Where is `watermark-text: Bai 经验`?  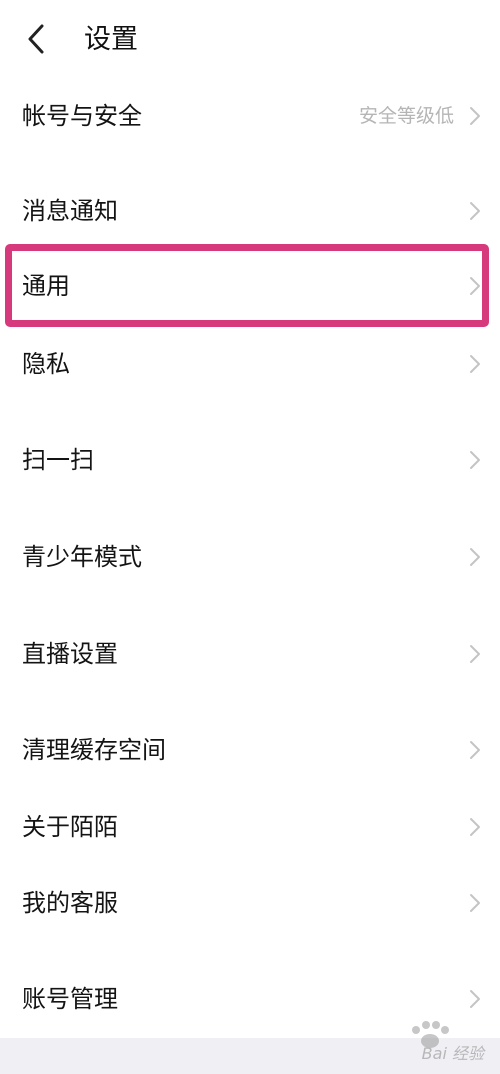 watermark-text: Bai 经验 is located at coordinates (452, 1053).